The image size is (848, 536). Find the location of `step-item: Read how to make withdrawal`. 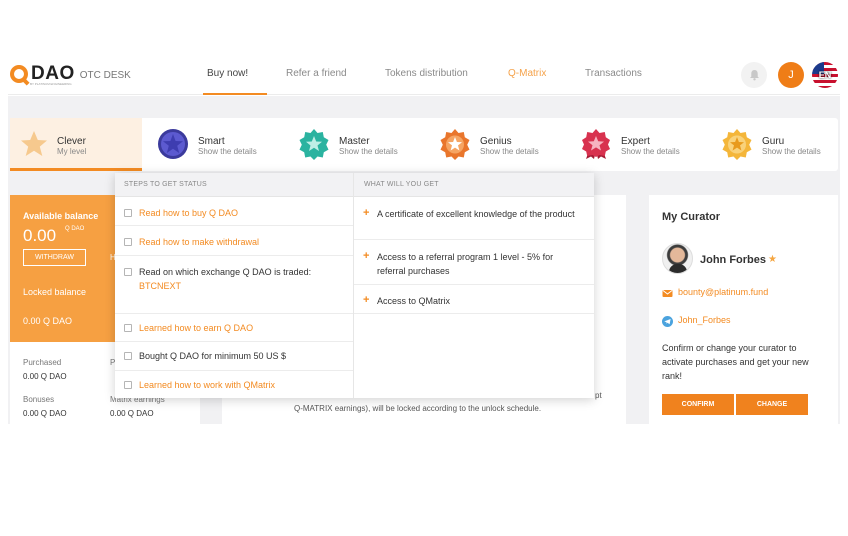

step-item: Read how to make withdrawal is located at coordinates (234, 241).